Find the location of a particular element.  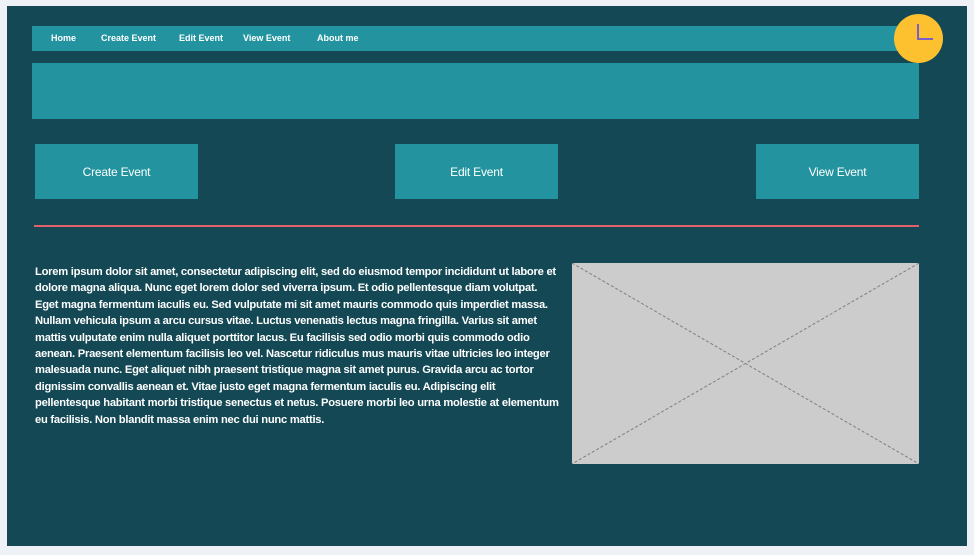

nav-edit-event-link: Edit Event is located at coordinates (201, 38).